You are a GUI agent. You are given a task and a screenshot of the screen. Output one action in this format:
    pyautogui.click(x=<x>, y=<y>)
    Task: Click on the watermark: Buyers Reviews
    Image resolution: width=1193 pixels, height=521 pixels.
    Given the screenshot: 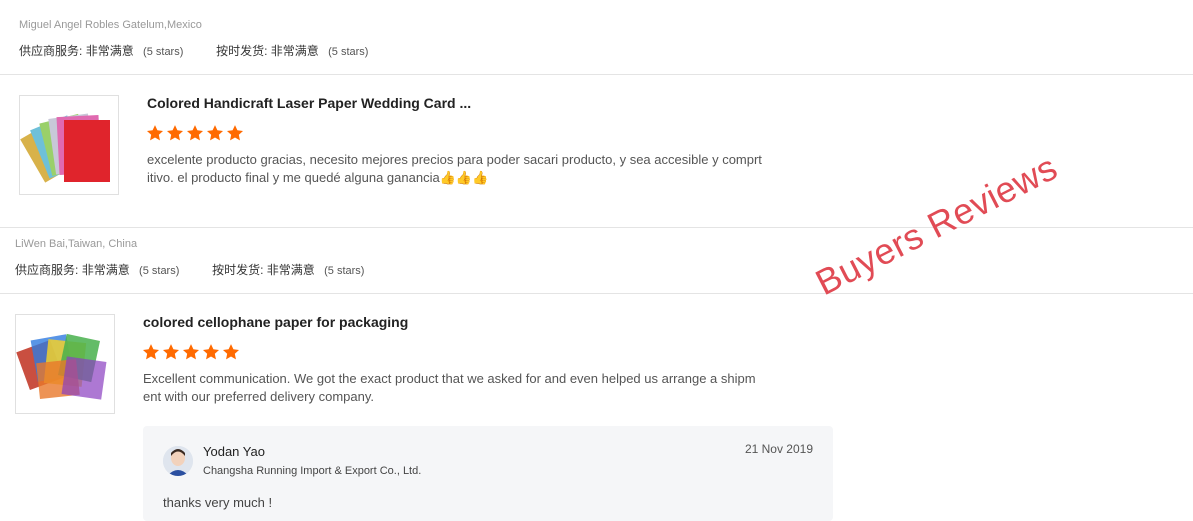 What is the action you would take?
    pyautogui.click(x=936, y=225)
    